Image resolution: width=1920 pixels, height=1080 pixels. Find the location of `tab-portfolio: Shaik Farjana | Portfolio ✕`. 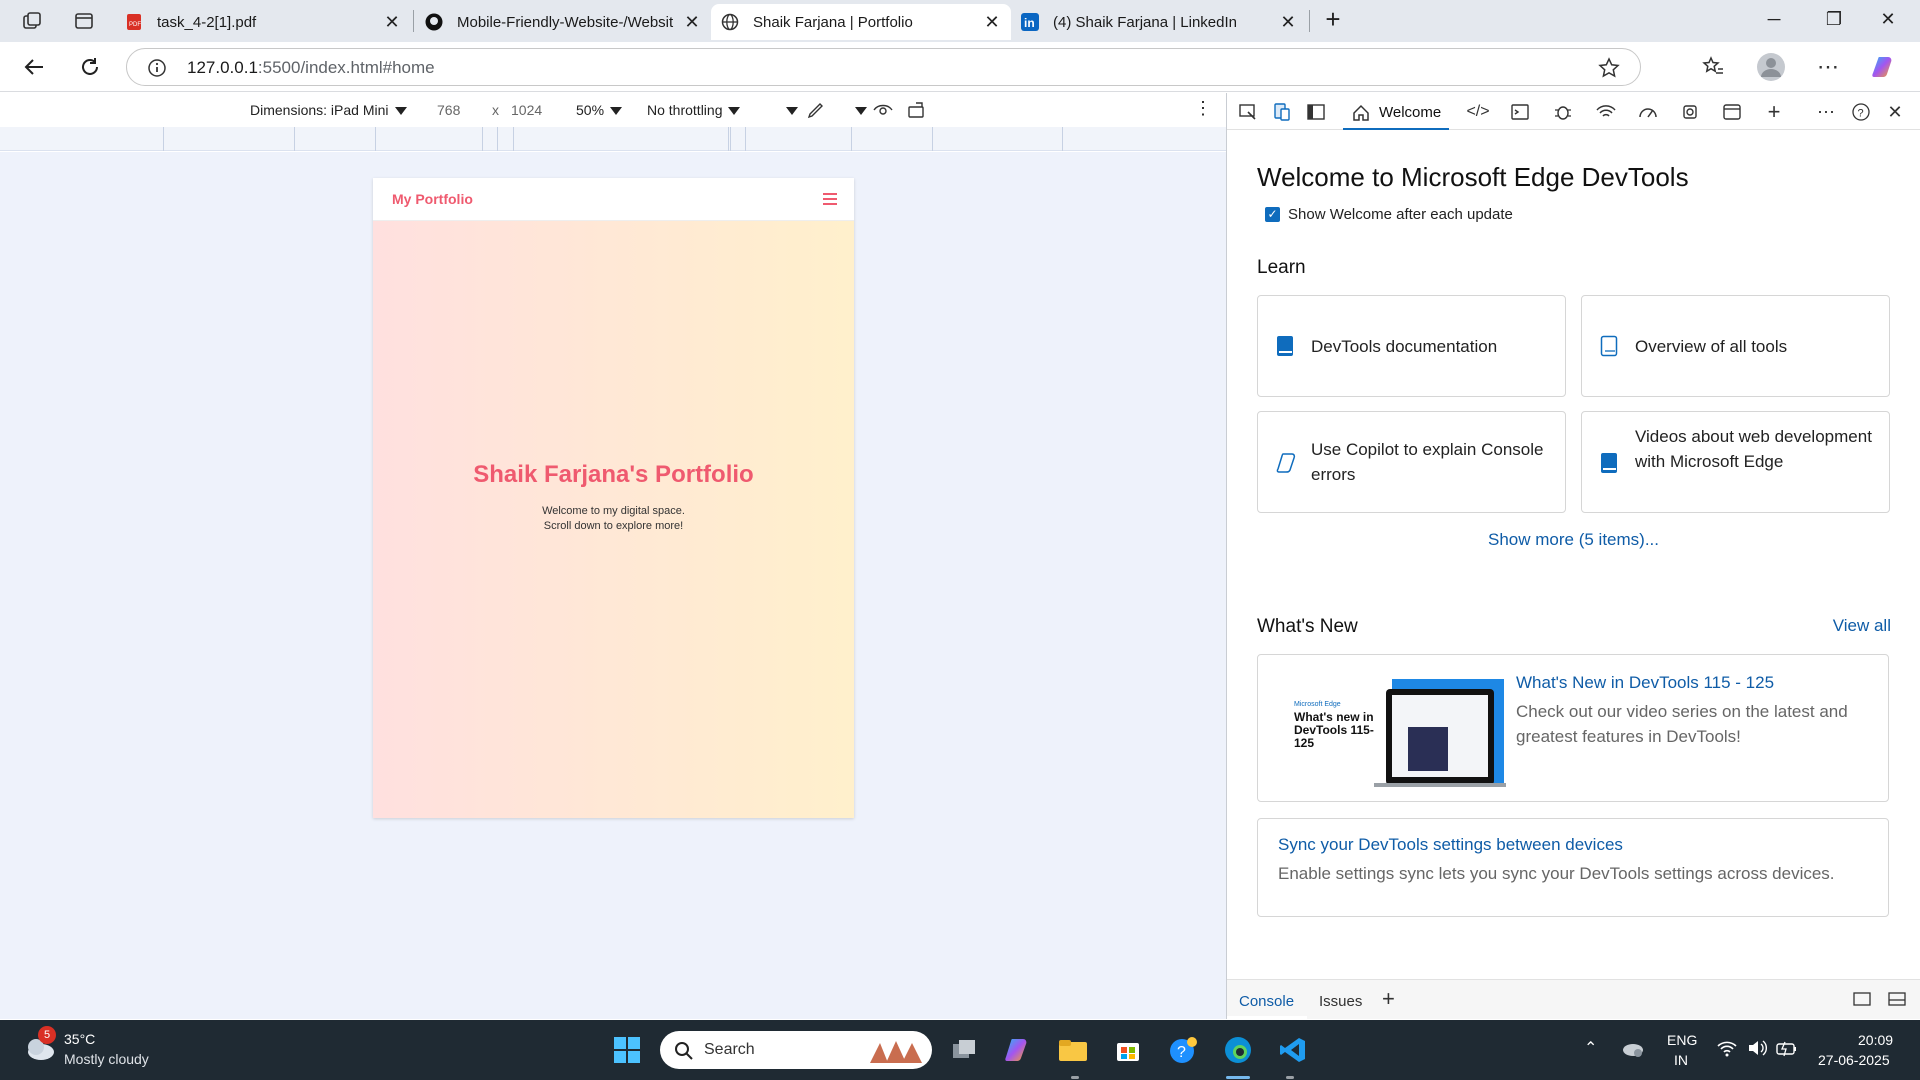

tab-portfolio: Shaik Farjana | Portfolio ✕ is located at coordinates (861, 22).